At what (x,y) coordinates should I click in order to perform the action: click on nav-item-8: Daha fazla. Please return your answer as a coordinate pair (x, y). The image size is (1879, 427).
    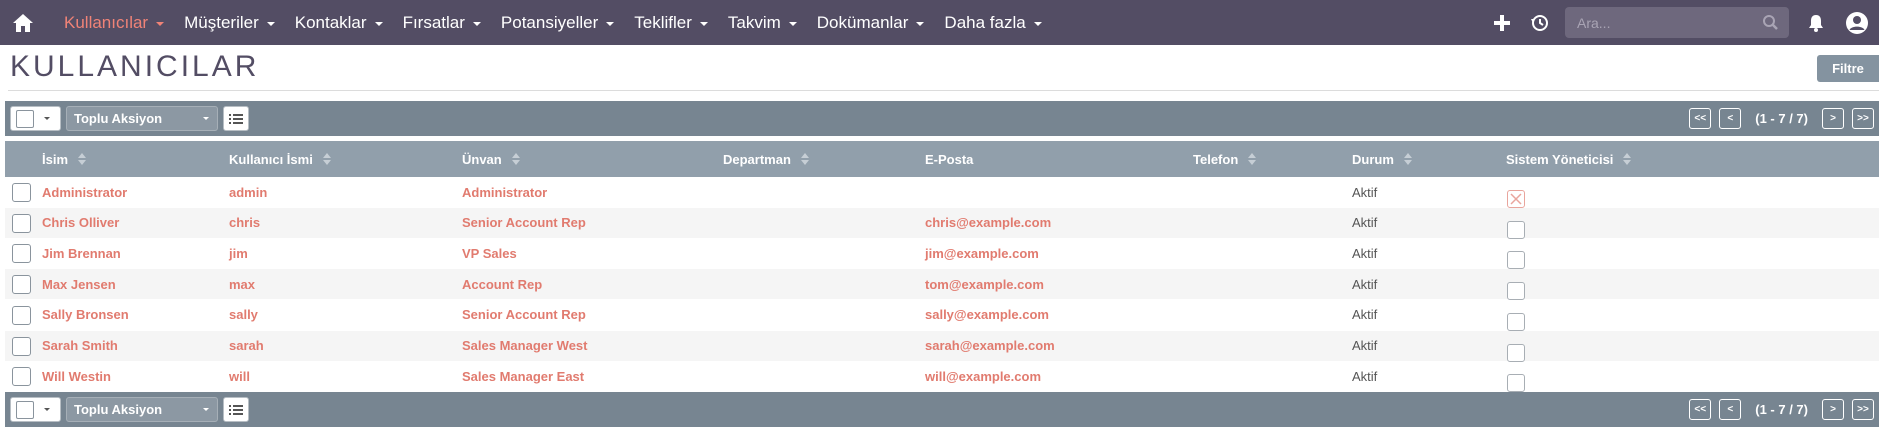
    Looking at the image, I should click on (992, 22).